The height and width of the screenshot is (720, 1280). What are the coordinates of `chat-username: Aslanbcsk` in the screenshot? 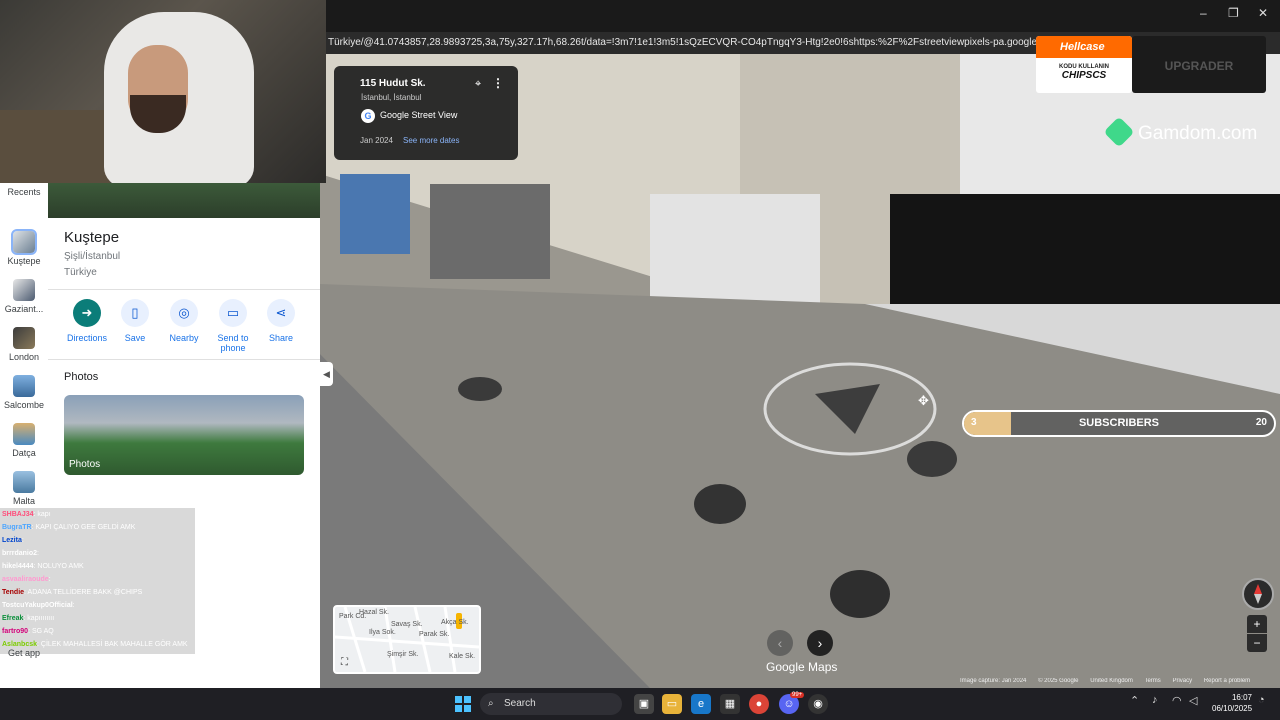 It's located at (20, 644).